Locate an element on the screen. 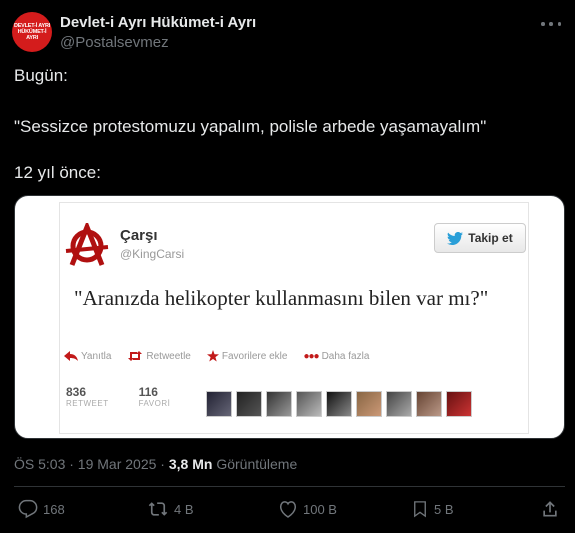 Image resolution: width=575 pixels, height=533 pixels. repost-button: 4 B is located at coordinates (170, 509).